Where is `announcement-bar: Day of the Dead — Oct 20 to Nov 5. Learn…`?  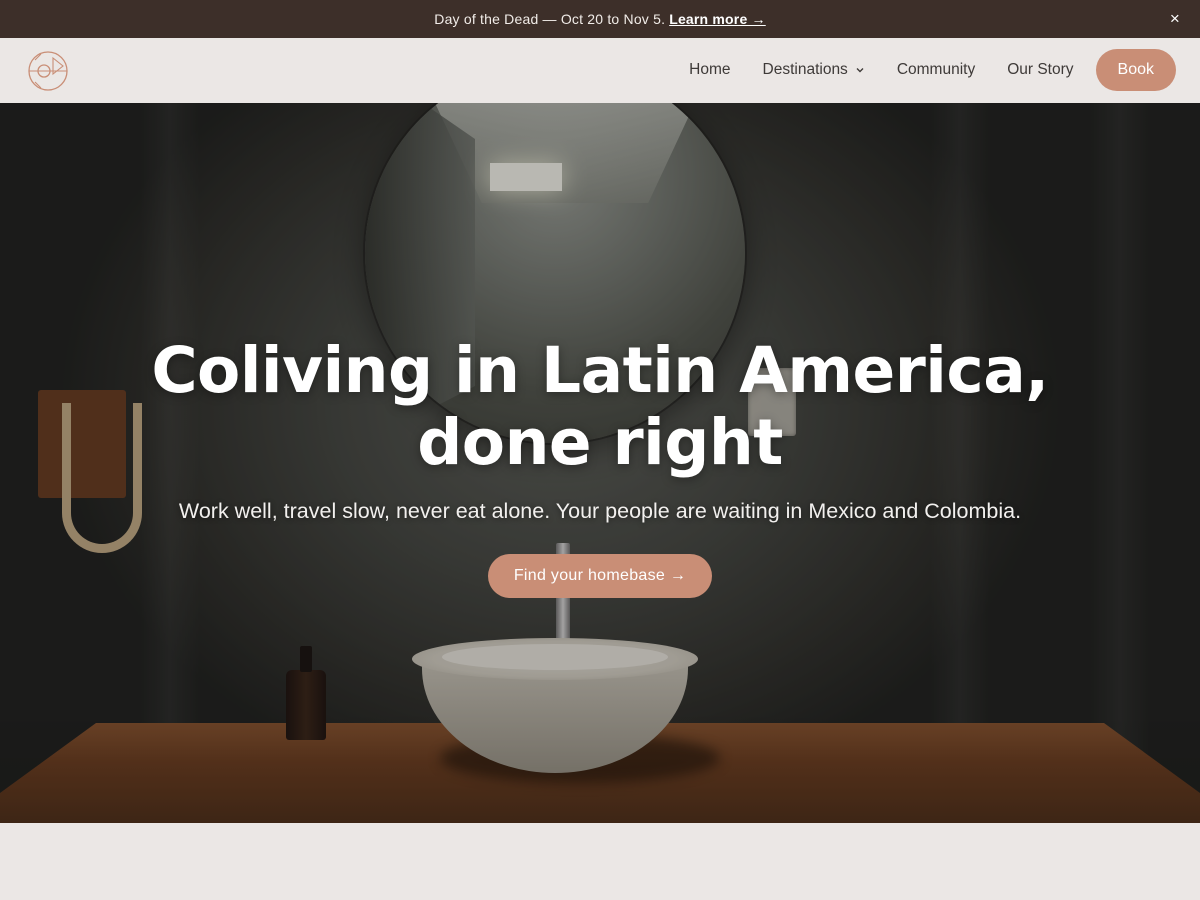 announcement-bar: Day of the Dead — Oct 20 to Nov 5. Learn… is located at coordinates (600, 19).